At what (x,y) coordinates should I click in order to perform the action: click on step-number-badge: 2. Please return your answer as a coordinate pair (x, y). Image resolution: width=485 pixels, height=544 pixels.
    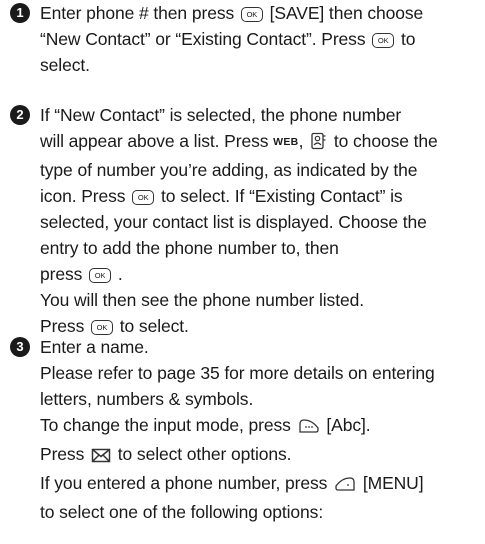
    Looking at the image, I should click on (20, 115).